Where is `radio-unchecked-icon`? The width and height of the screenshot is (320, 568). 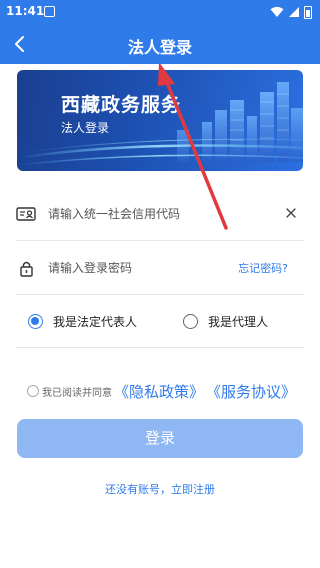 radio-unchecked-icon is located at coordinates (190, 321).